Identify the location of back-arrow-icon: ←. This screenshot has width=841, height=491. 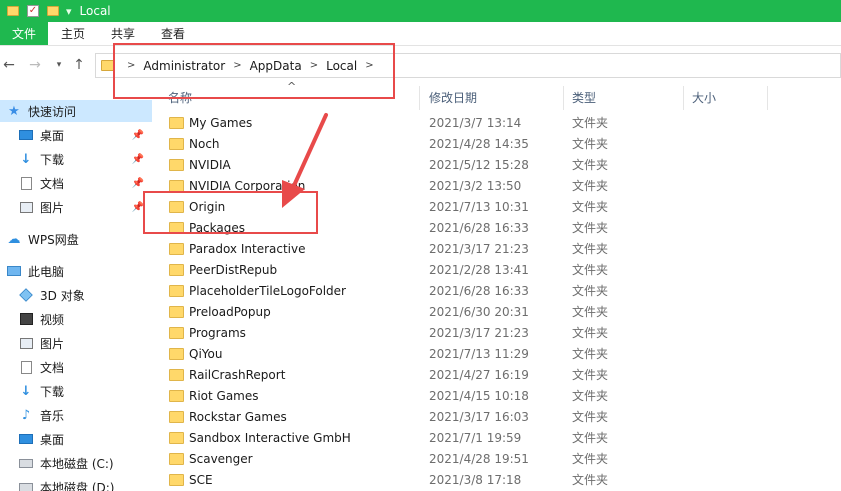
(9, 65).